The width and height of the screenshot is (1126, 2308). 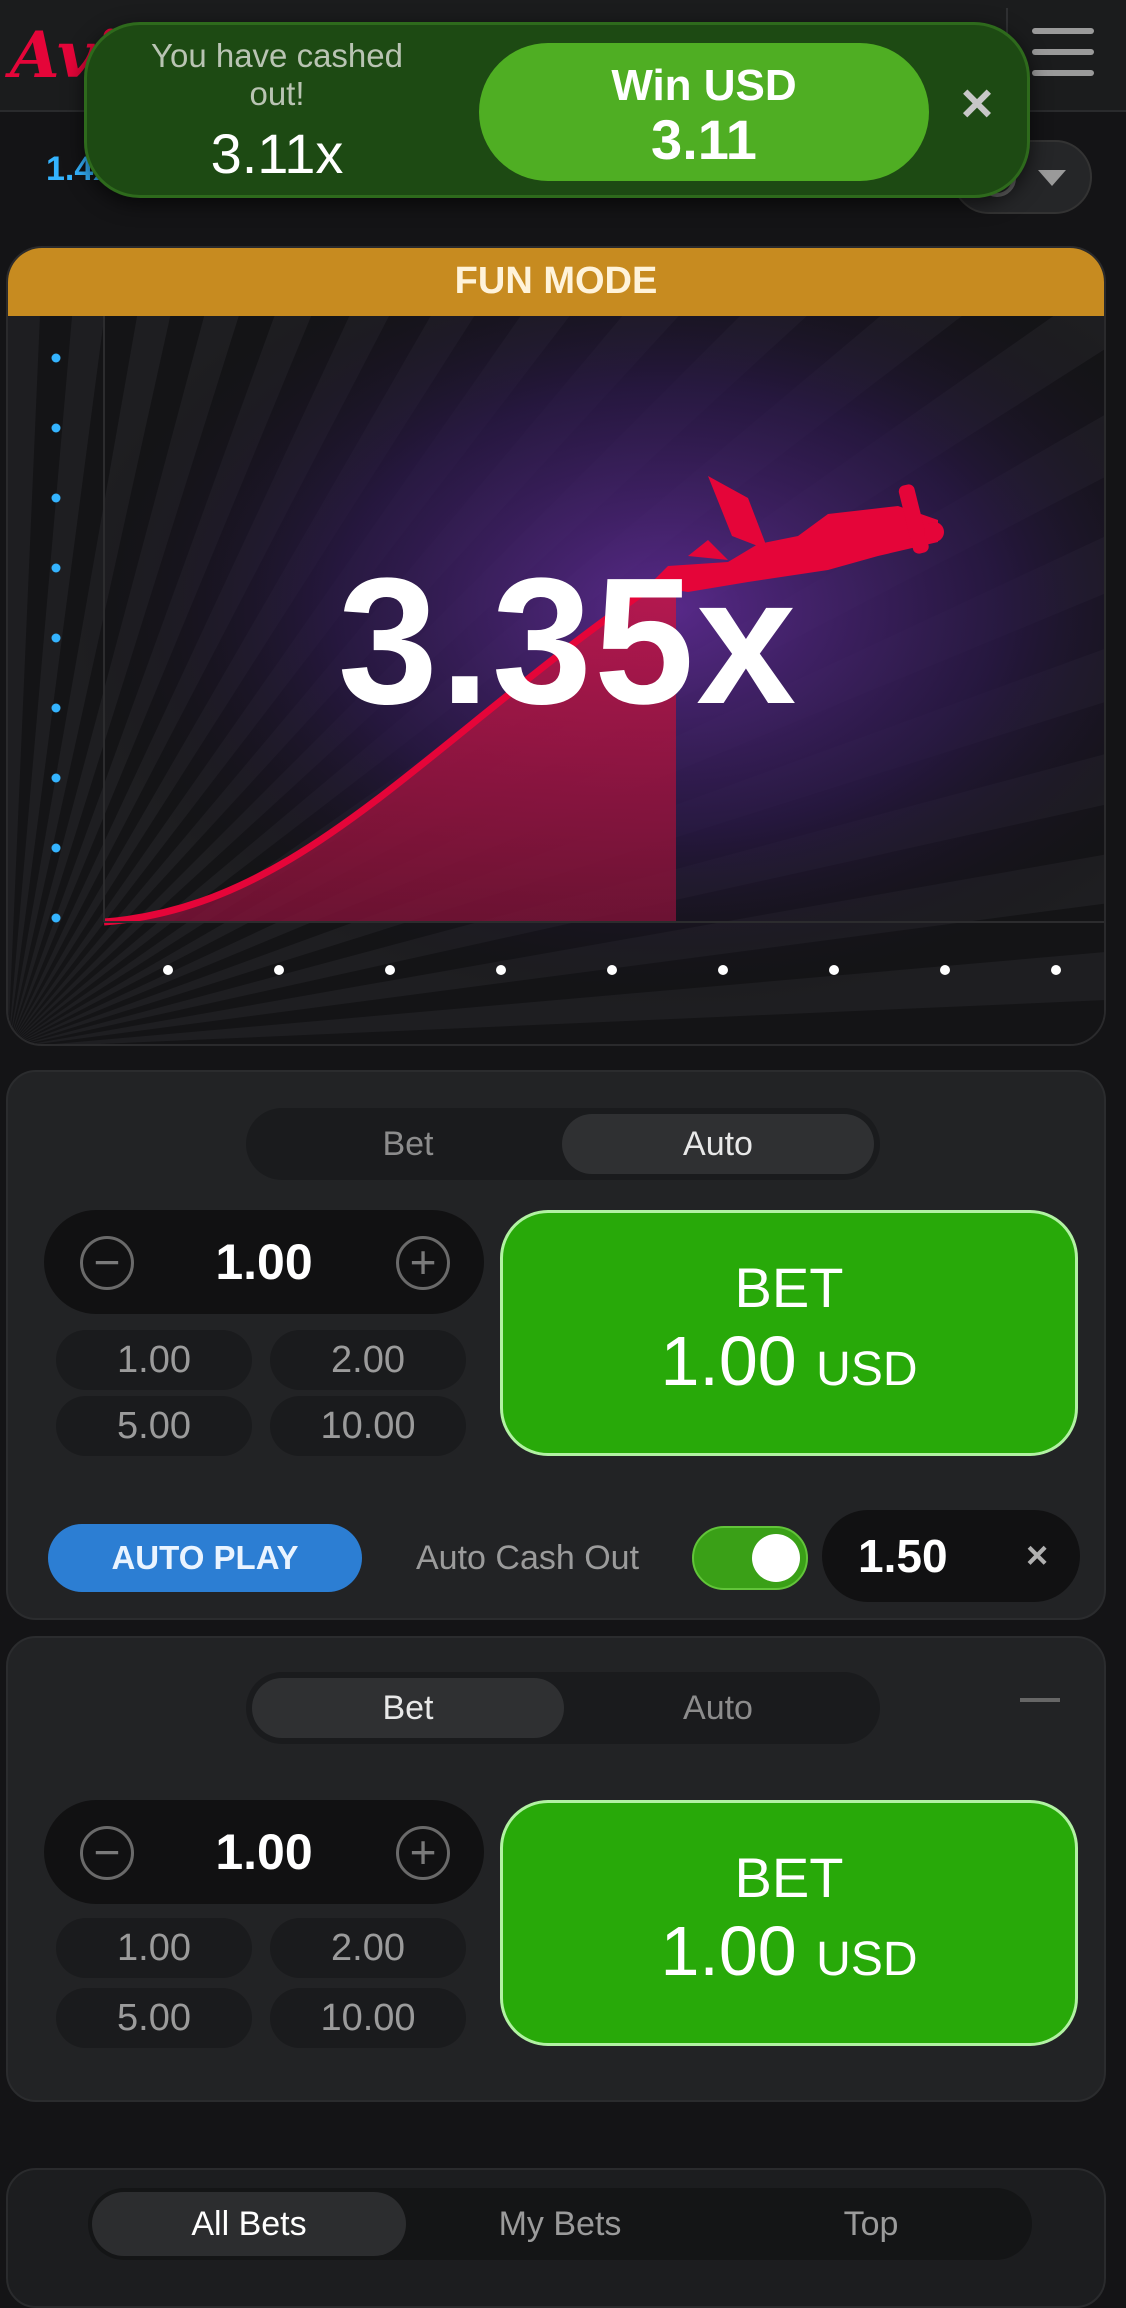 What do you see at coordinates (205, 1558) in the screenshot?
I see `auto-play-button: AUTO PLAY` at bounding box center [205, 1558].